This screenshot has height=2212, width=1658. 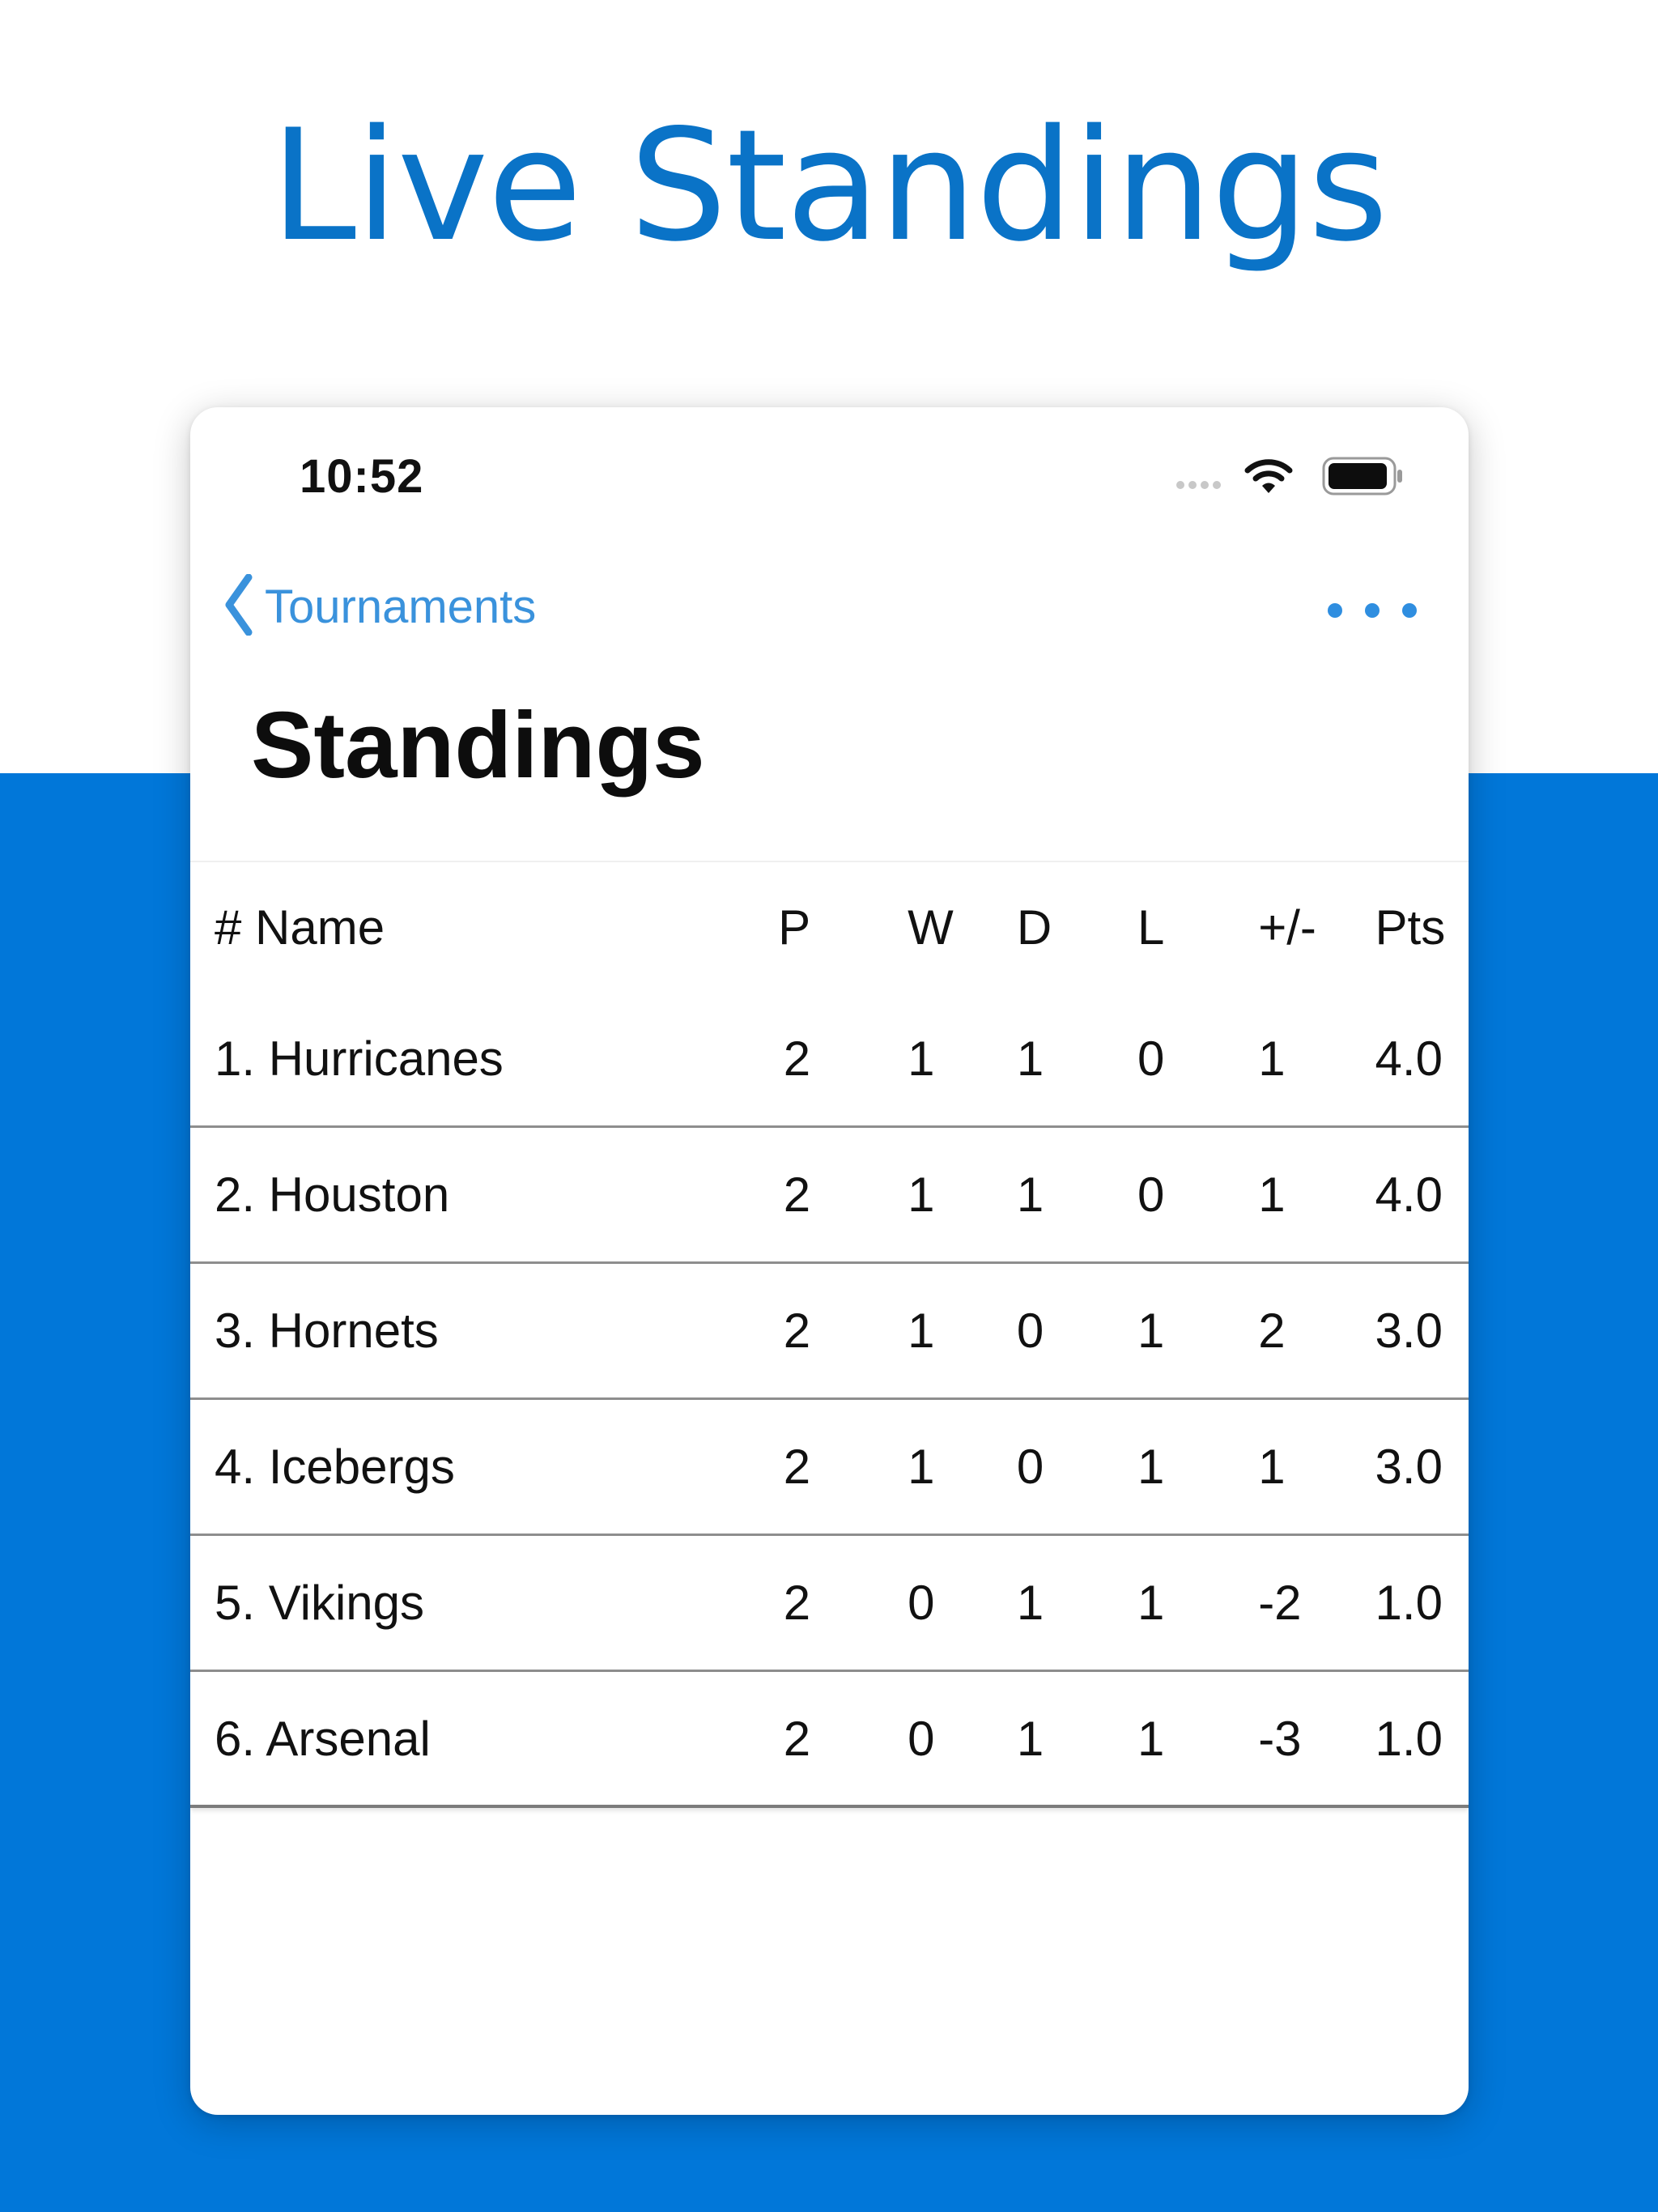 I want to click on back-button: Tournaments, so click(x=380, y=606).